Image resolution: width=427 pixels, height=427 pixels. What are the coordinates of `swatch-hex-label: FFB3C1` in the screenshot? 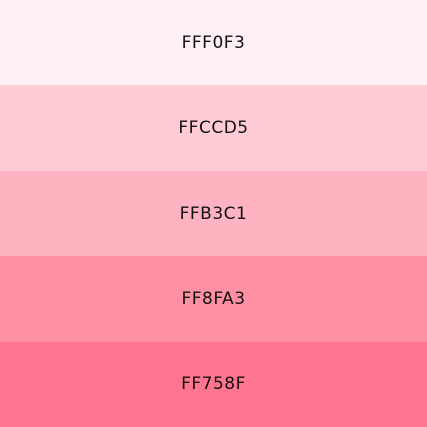 It's located at (213, 213).